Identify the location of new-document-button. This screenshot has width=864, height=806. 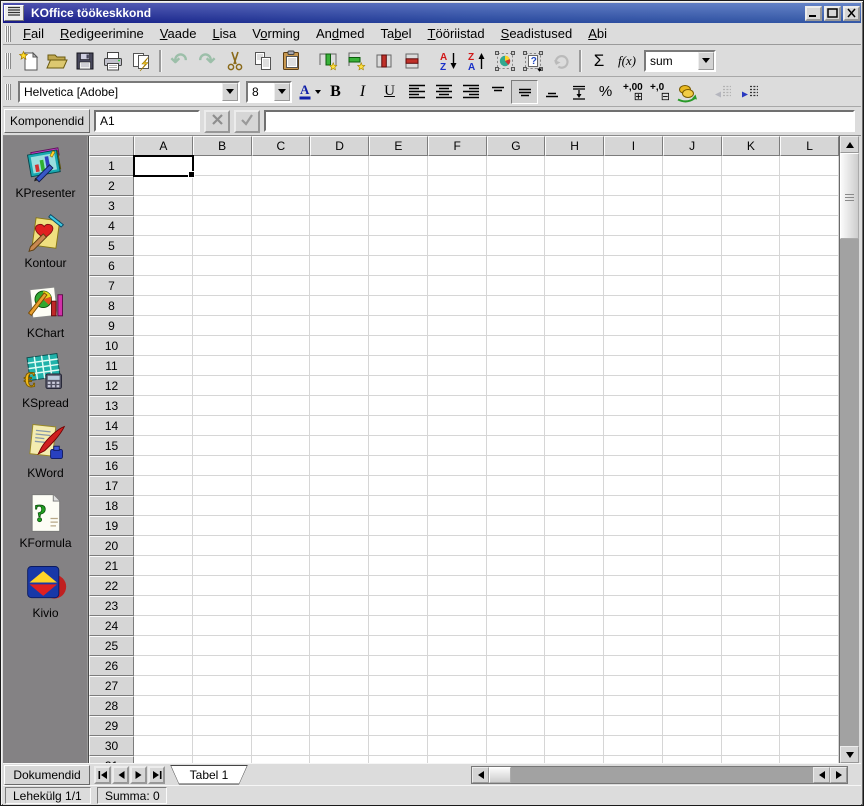
(29, 61).